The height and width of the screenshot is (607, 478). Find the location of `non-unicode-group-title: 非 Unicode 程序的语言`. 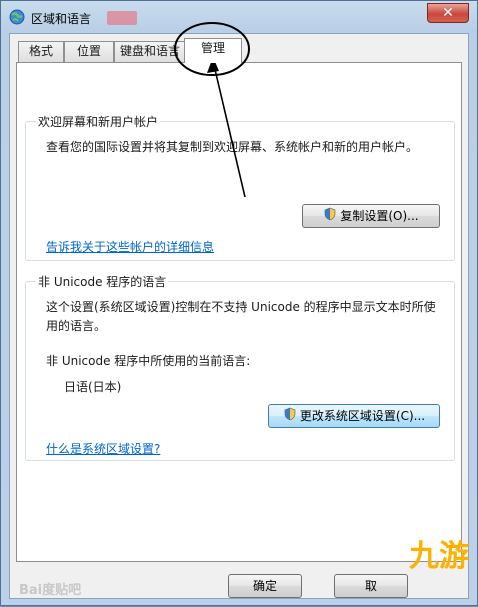

non-unicode-group-title: 非 Unicode 程序的语言 is located at coordinates (102, 281).